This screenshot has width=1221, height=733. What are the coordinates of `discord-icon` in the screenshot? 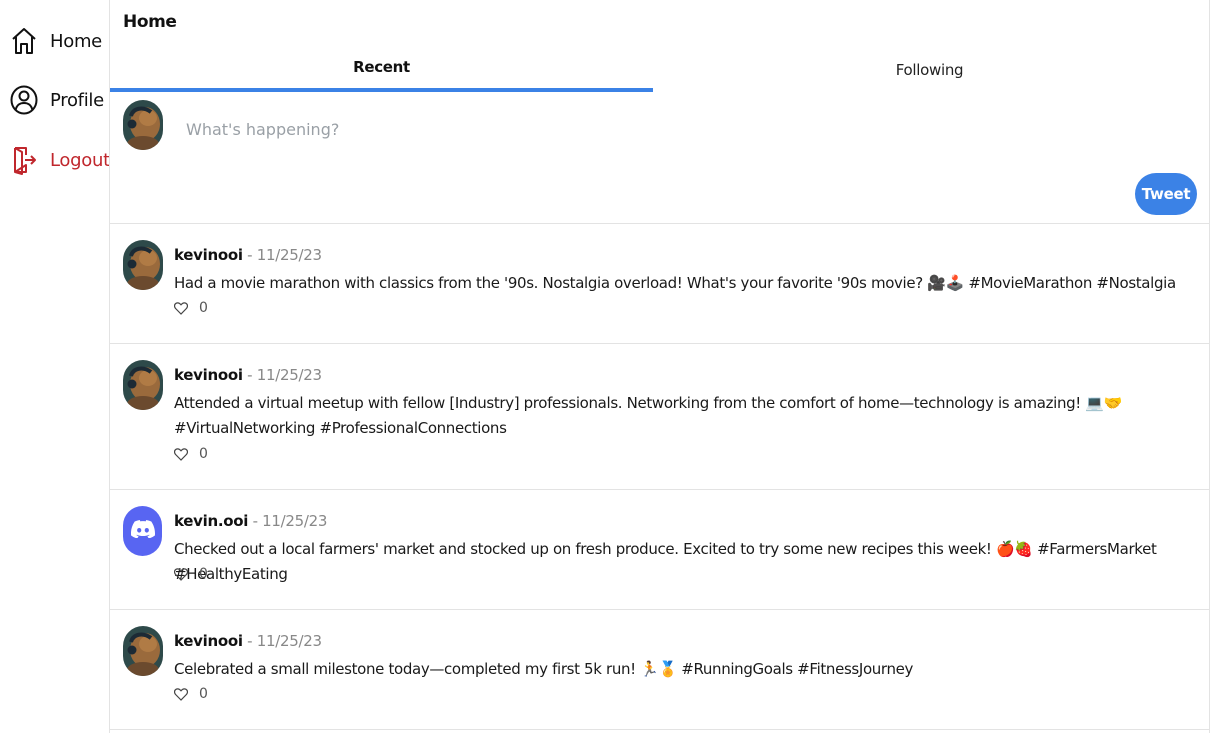 It's located at (142, 531).